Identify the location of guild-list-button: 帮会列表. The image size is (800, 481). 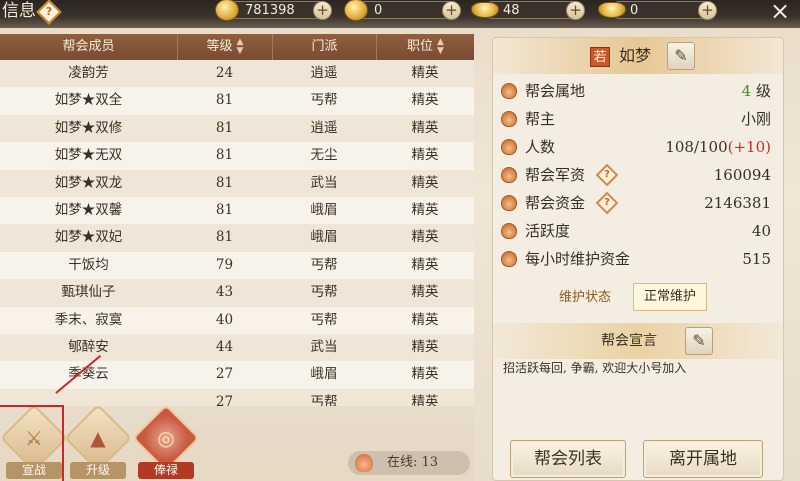
(568, 459).